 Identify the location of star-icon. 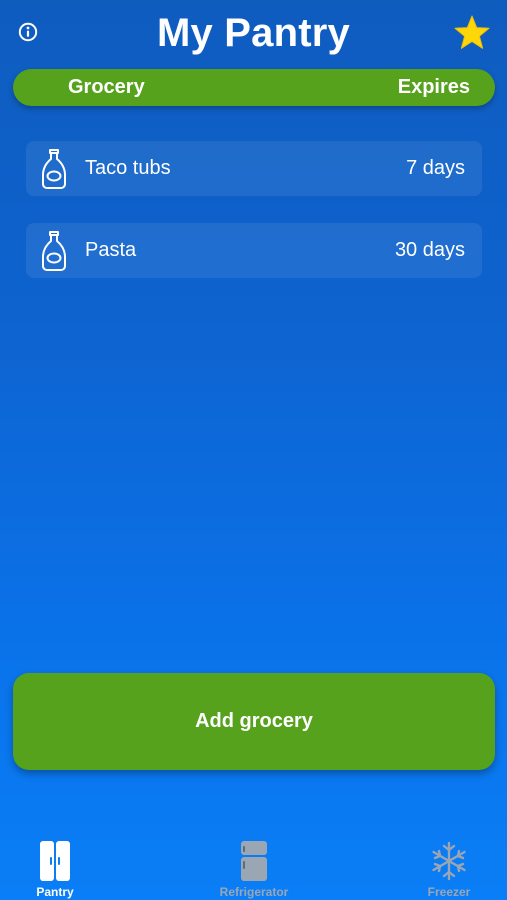
(472, 32).